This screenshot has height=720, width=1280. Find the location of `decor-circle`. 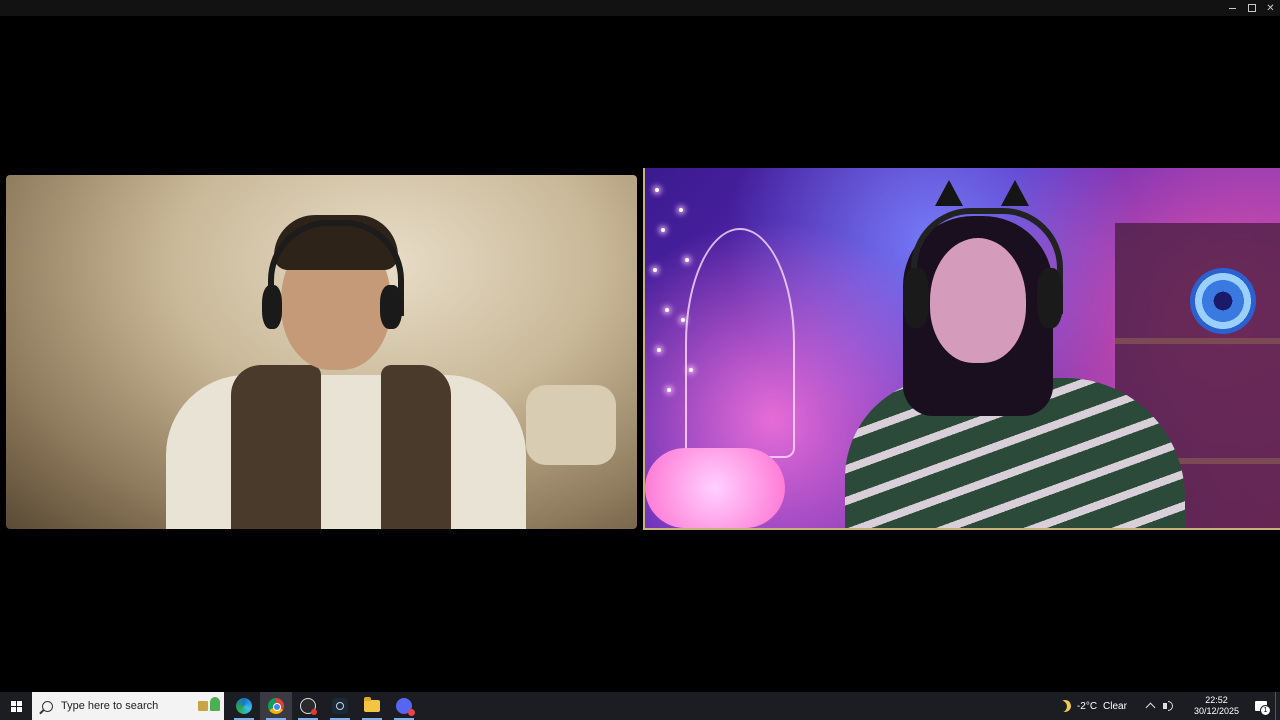

decor-circle is located at coordinates (1223, 301).